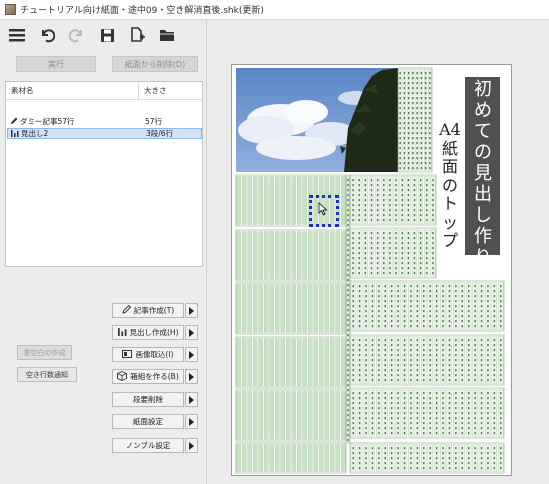  What do you see at coordinates (153, 90) in the screenshot?
I see `column-header-size: 大きさ` at bounding box center [153, 90].